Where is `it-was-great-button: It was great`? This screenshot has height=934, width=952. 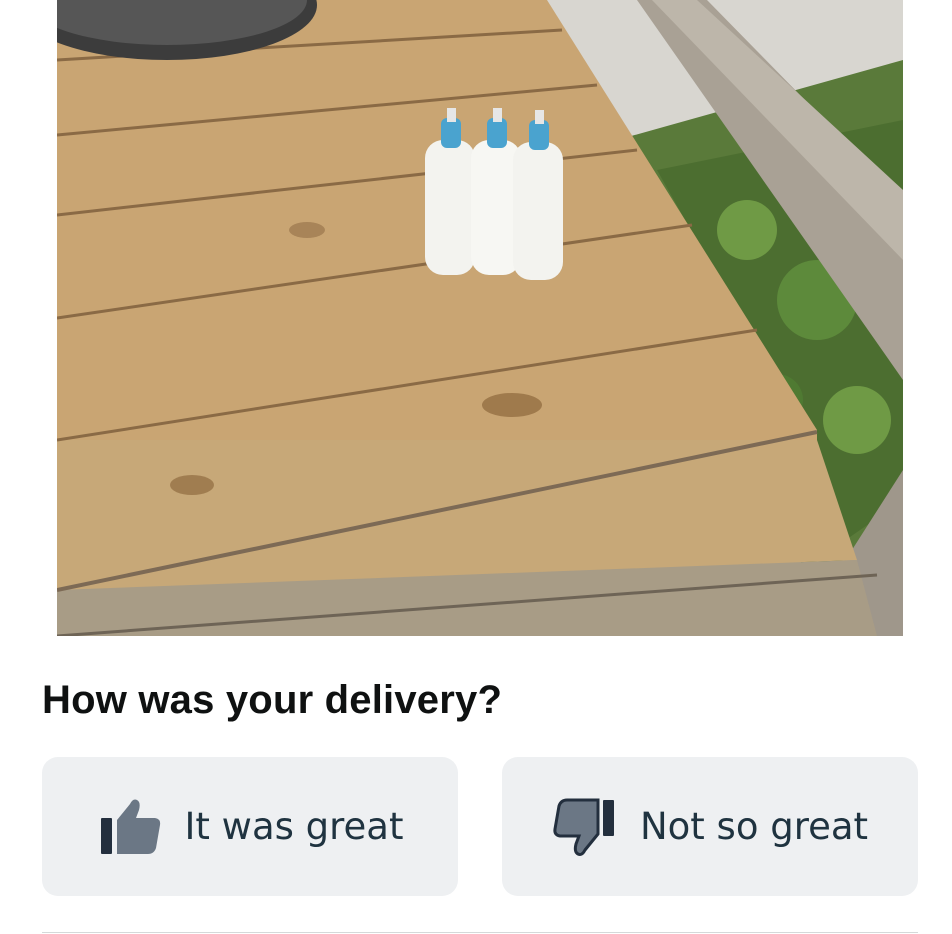
it-was-great-button: It was great is located at coordinates (250, 826).